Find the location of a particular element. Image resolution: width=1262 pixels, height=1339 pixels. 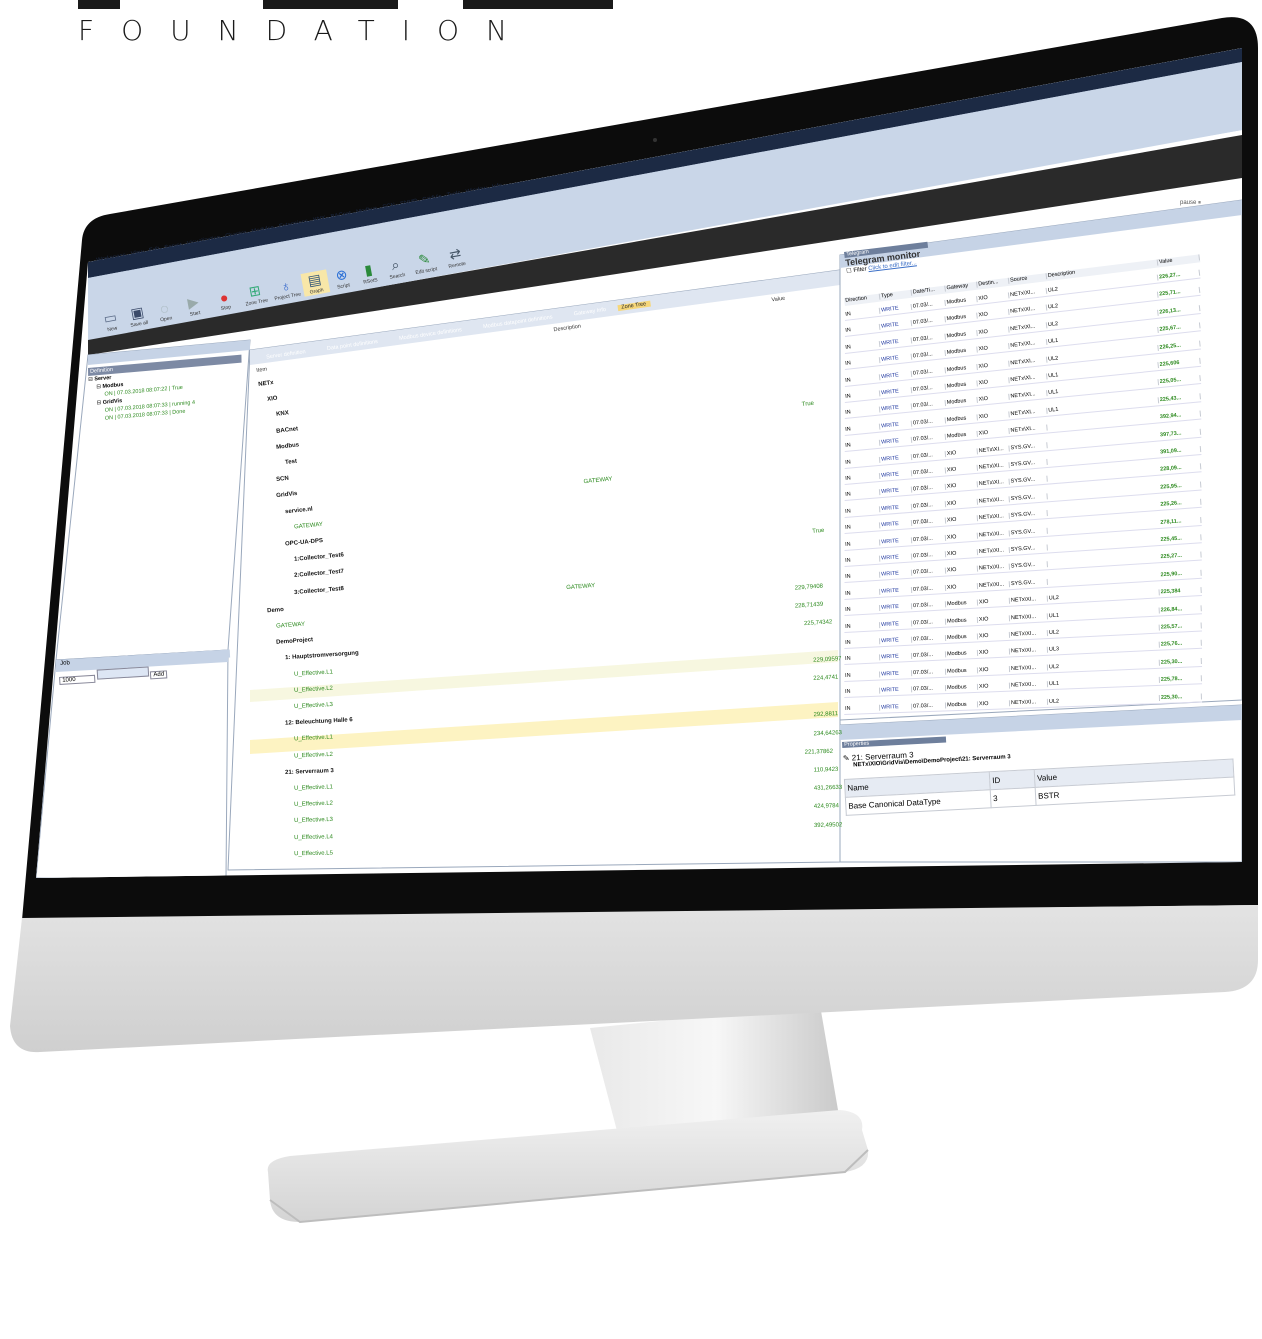

tree-item-description is located at coordinates (695, 704).